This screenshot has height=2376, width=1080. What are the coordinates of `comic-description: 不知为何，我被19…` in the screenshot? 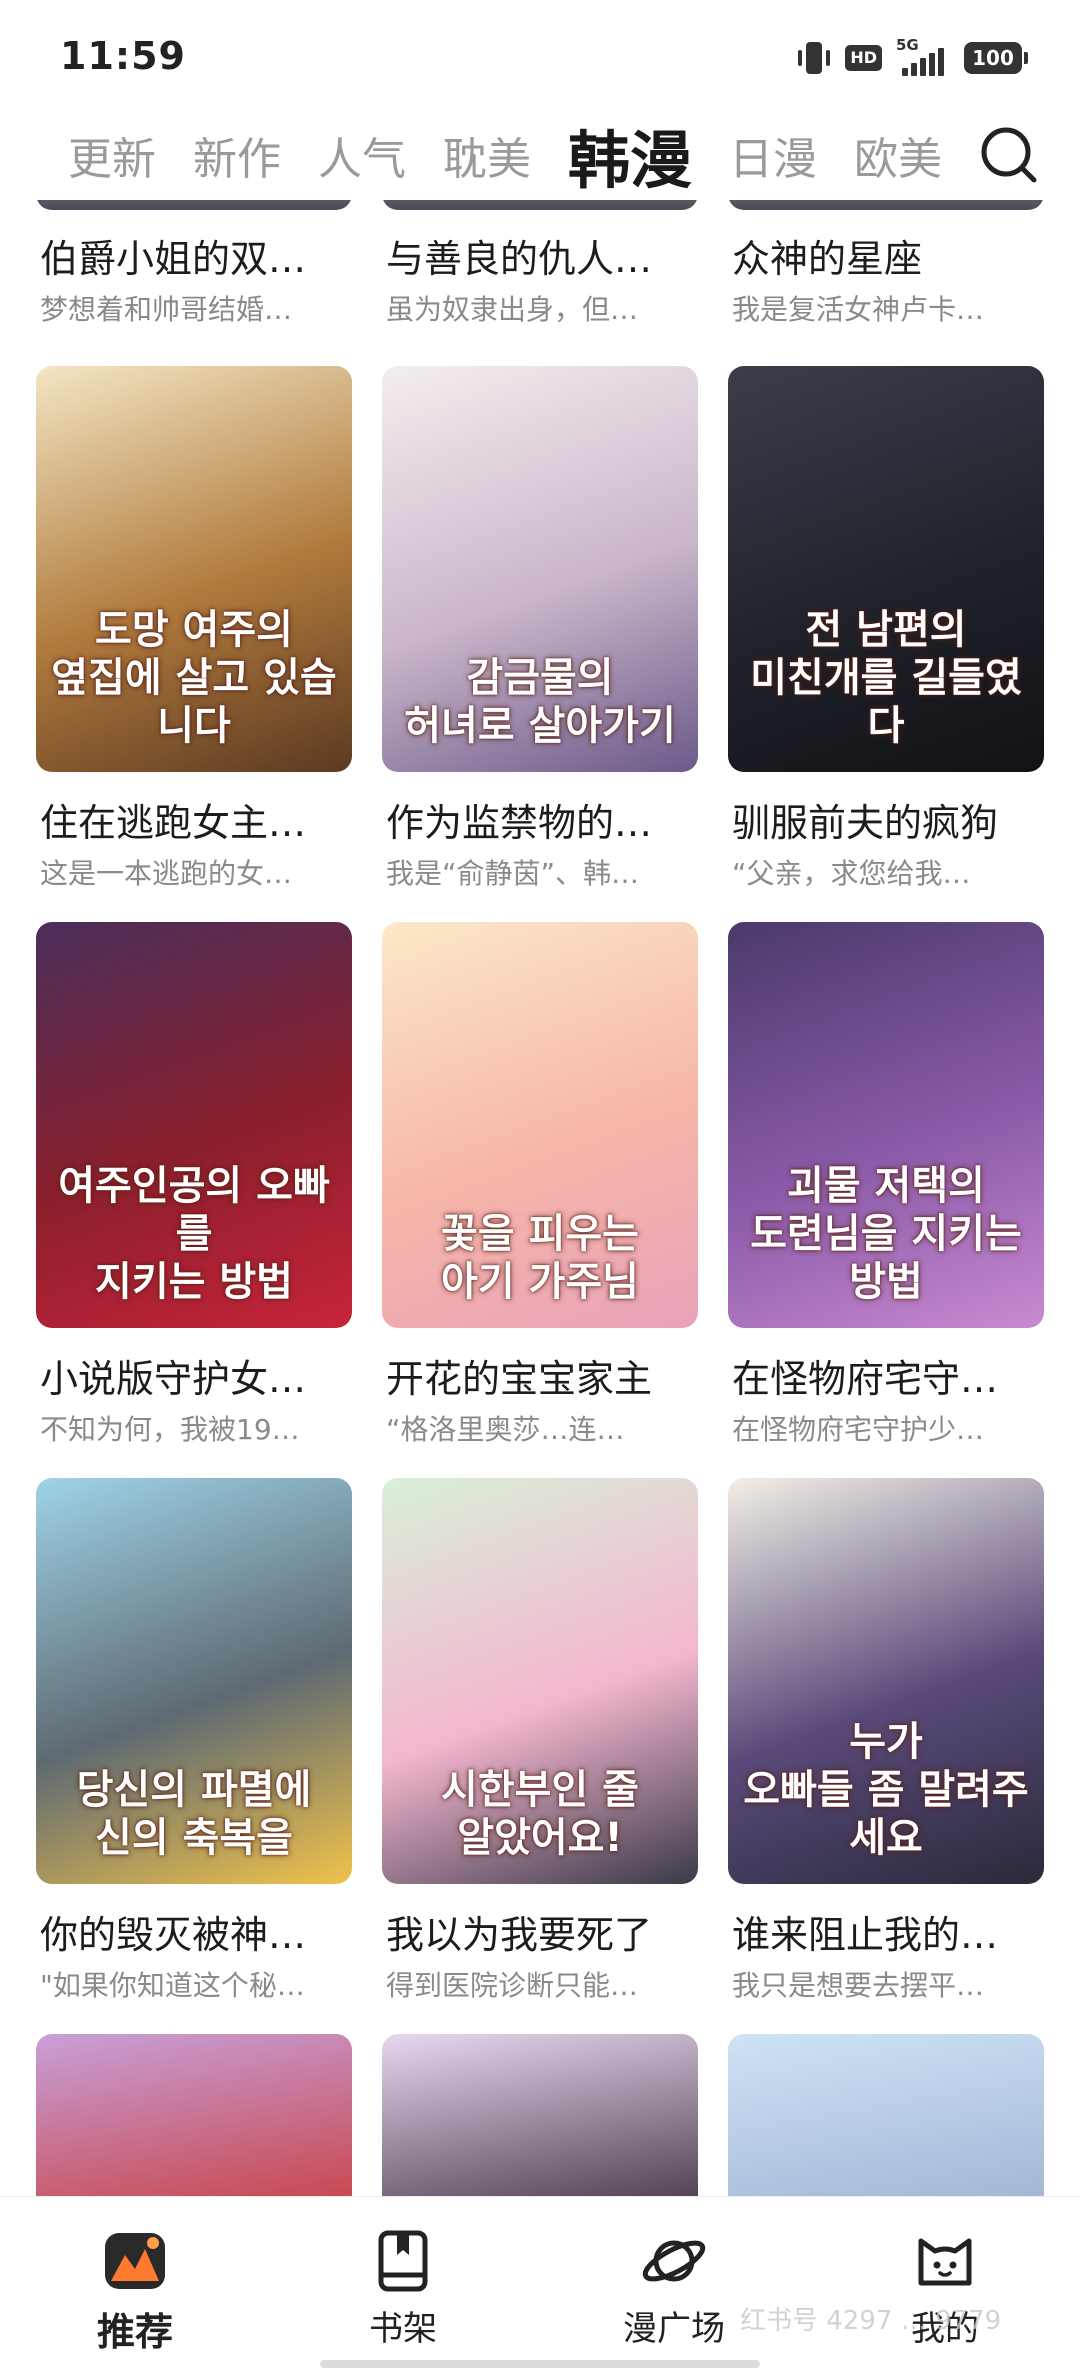 It's located at (170, 1429).